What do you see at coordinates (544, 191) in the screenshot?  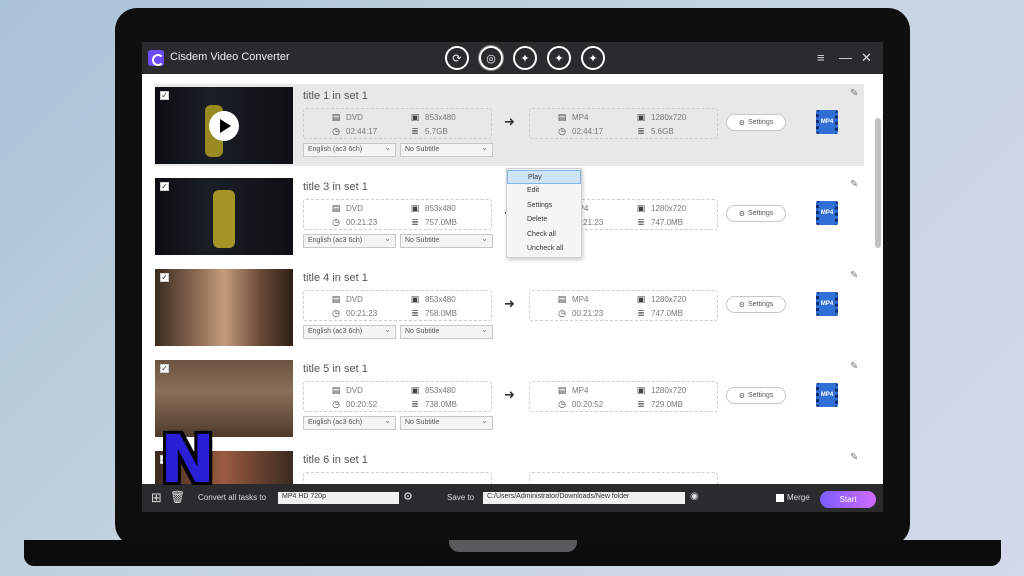 I see `context-menu-edit: Edit` at bounding box center [544, 191].